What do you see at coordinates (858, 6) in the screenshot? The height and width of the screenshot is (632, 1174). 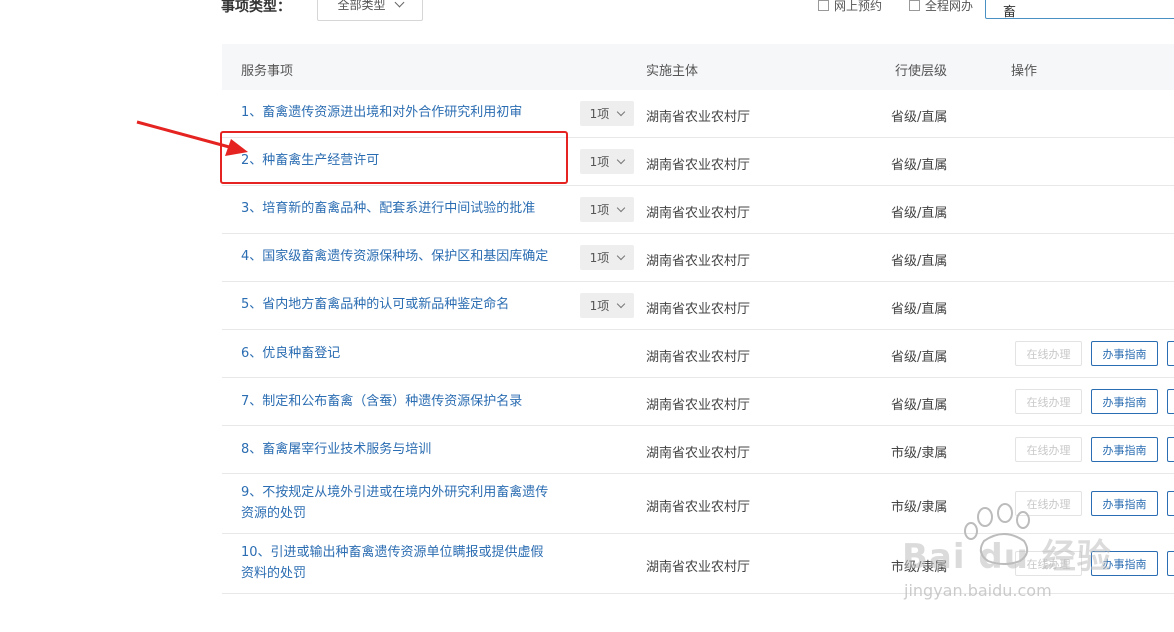 I see `online-reserve-label: 网上预约` at bounding box center [858, 6].